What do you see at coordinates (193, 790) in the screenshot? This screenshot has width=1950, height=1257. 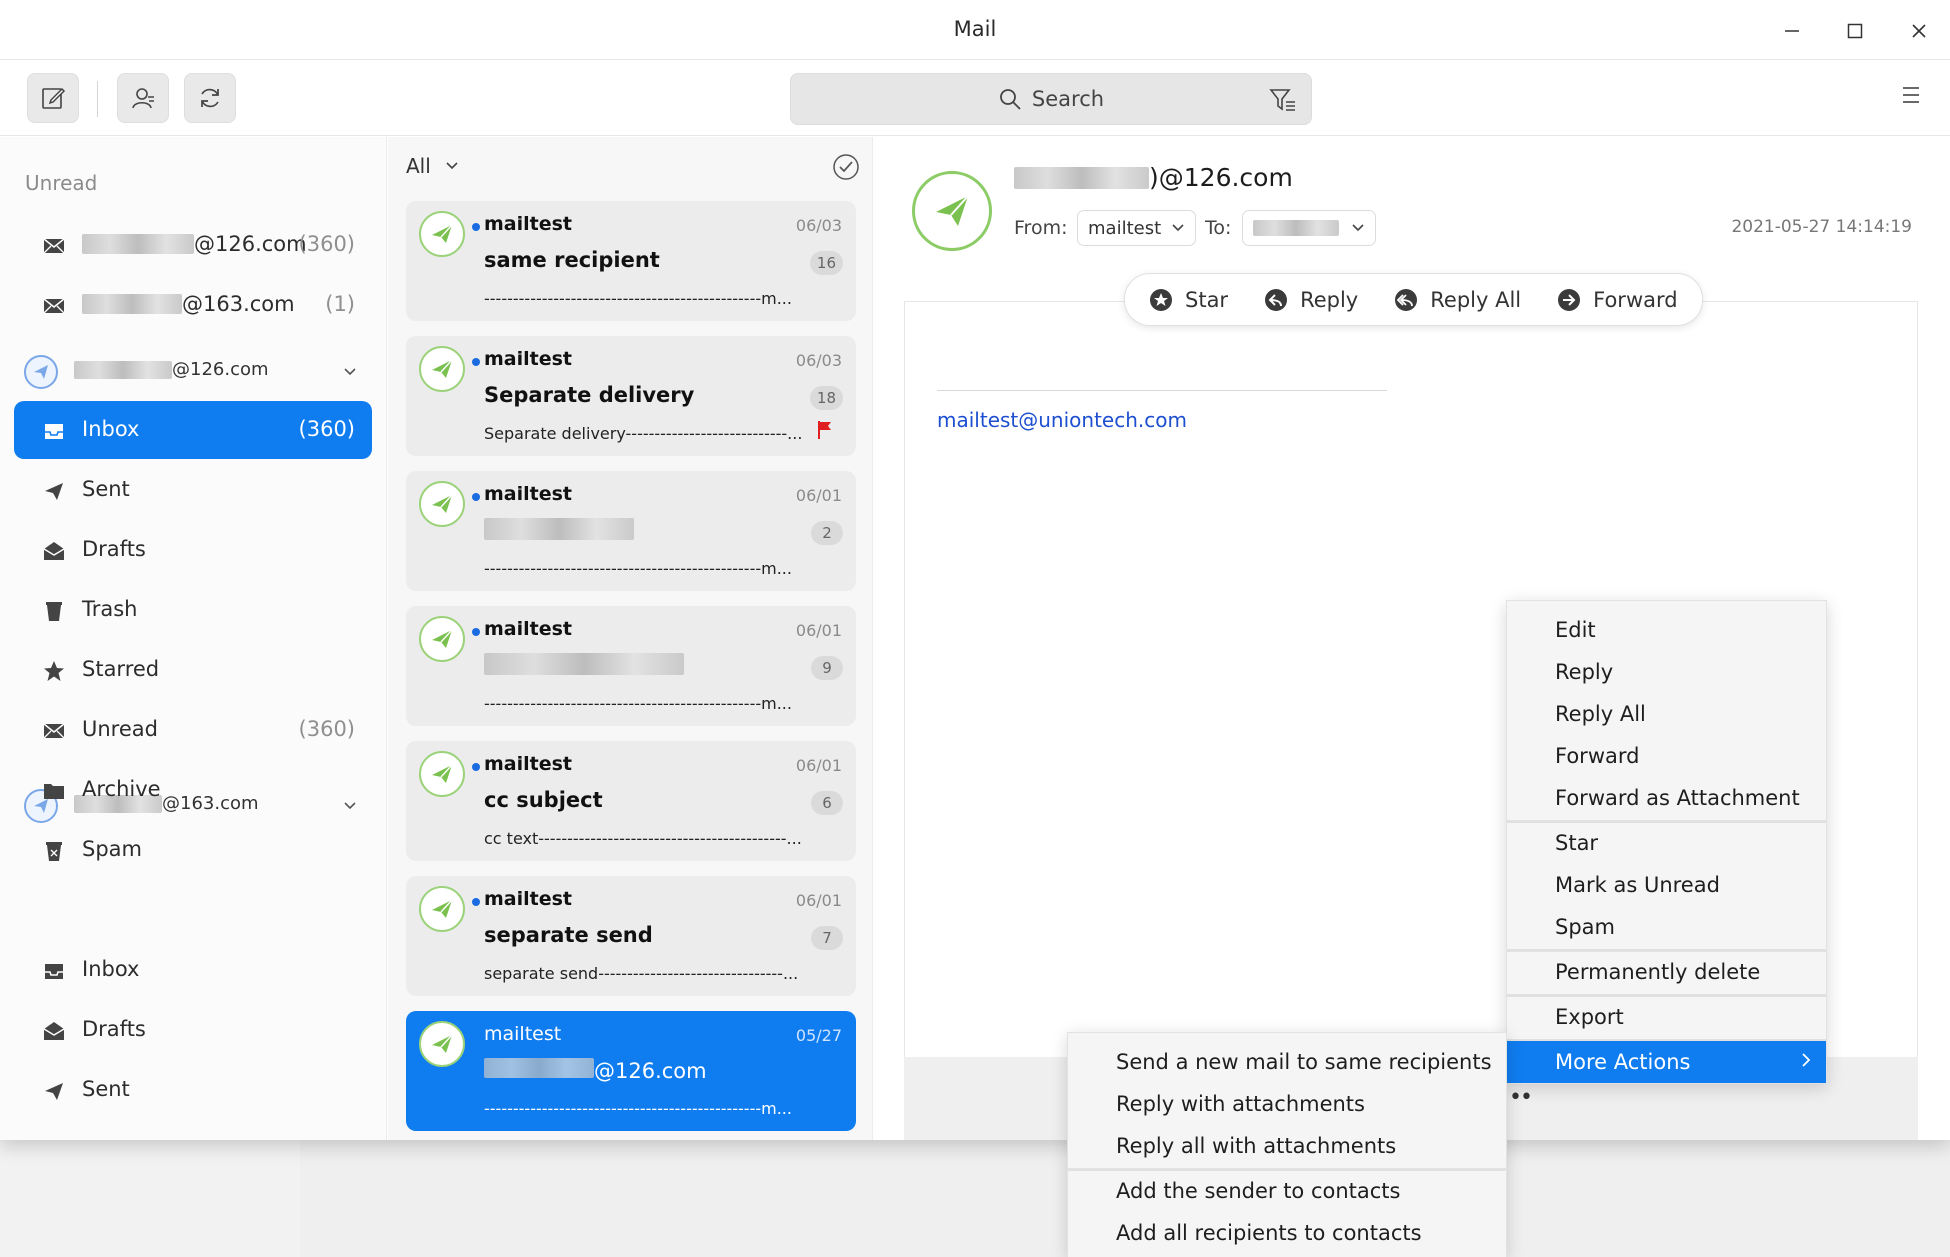 I see `sidebar-item-archive: Archive` at bounding box center [193, 790].